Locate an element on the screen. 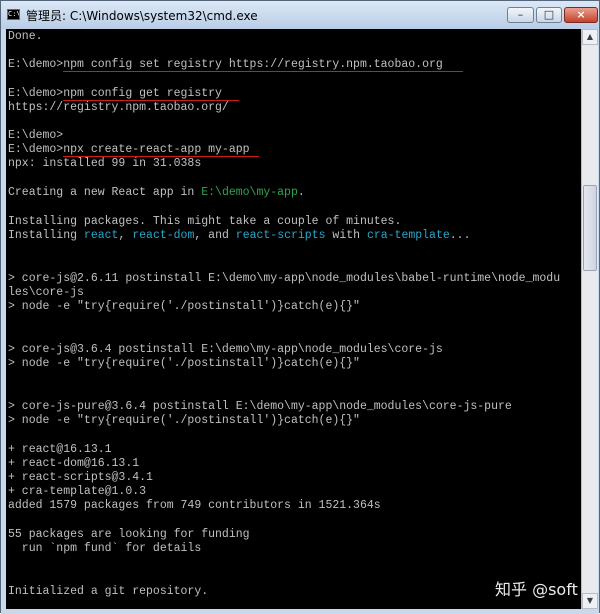 This screenshot has height=614, width=600. scroll-up-arrow-icon: ▲ is located at coordinates (590, 37).